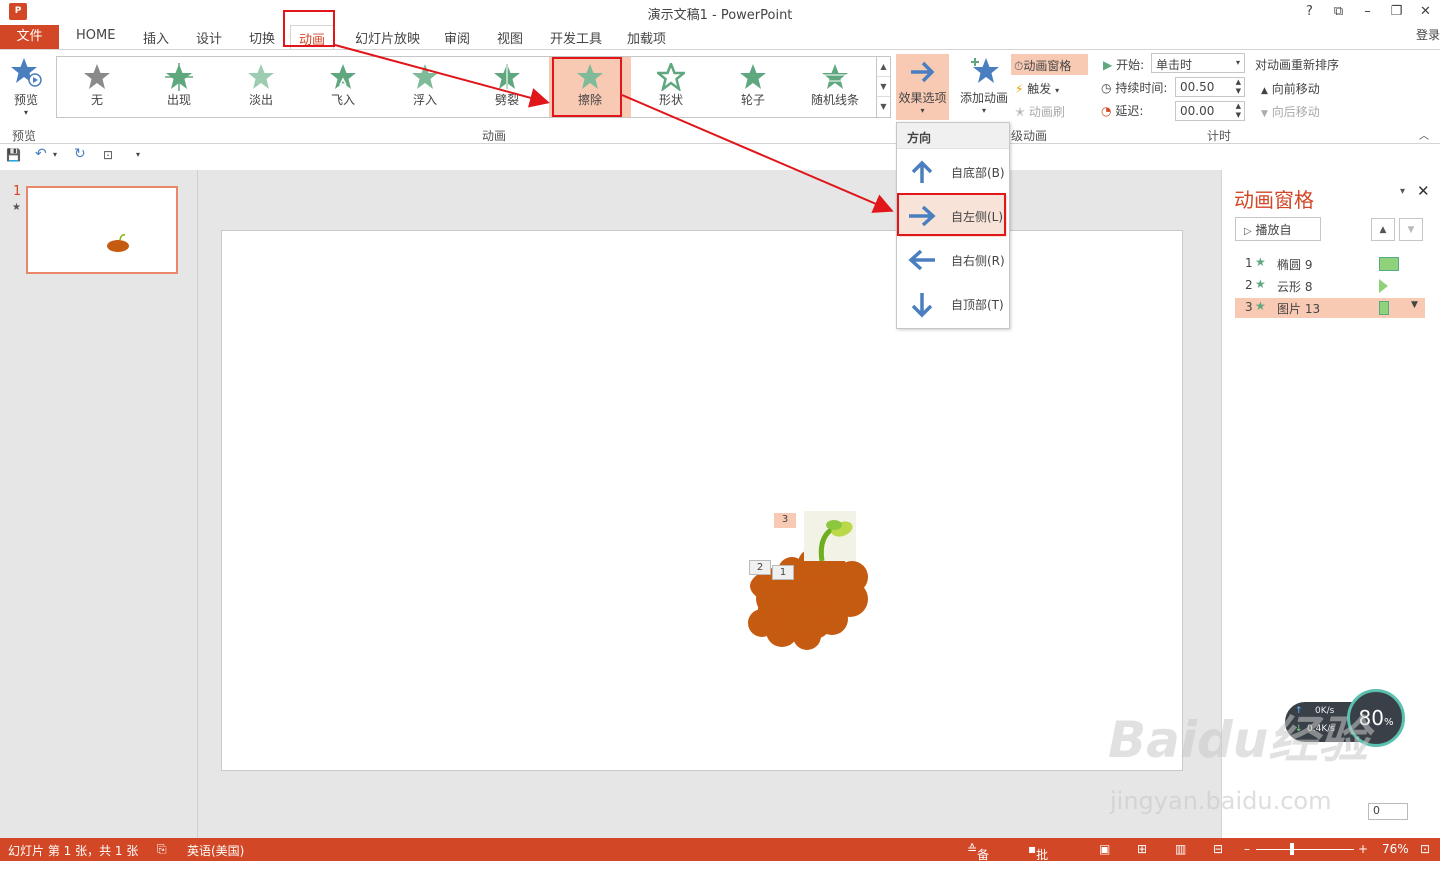 This screenshot has height=880, width=1440. Describe the element at coordinates (978, 860) in the screenshot. I see `notes-button: ≙ 备注` at that location.